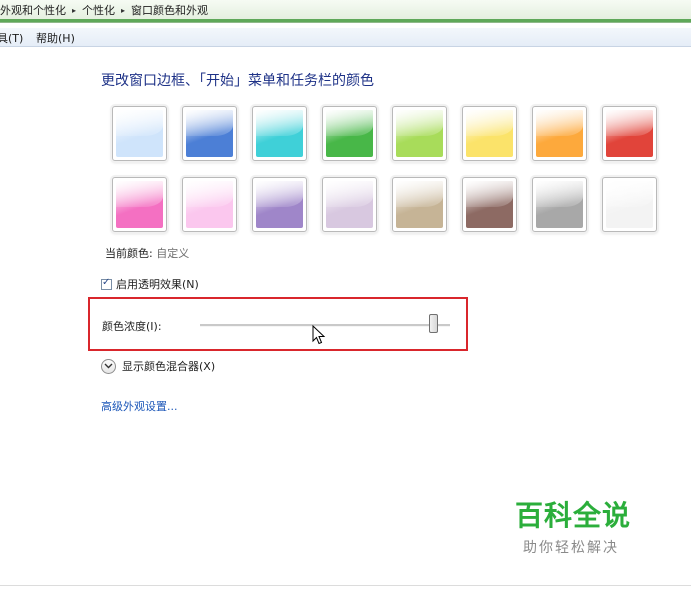 The image size is (691, 590). I want to click on color-swatch-sky, so click(139, 133).